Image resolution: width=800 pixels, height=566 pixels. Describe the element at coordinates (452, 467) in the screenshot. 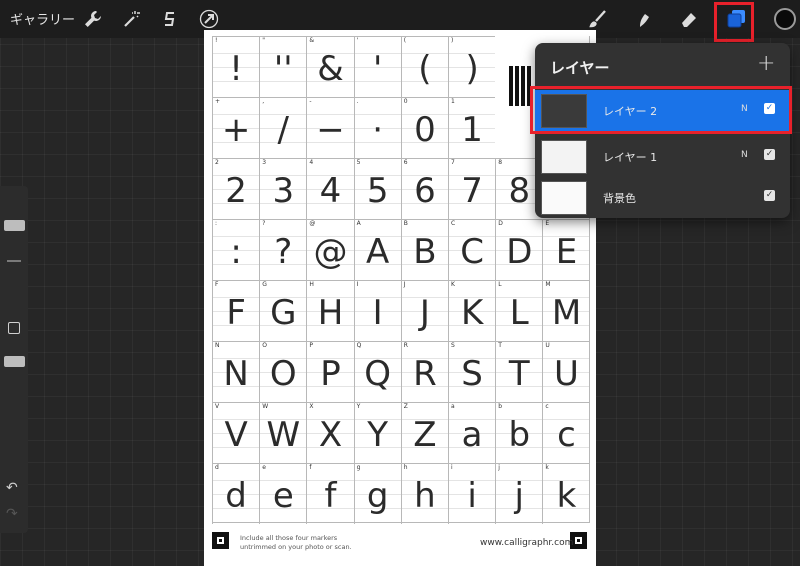

I see `cell-label: i` at that location.